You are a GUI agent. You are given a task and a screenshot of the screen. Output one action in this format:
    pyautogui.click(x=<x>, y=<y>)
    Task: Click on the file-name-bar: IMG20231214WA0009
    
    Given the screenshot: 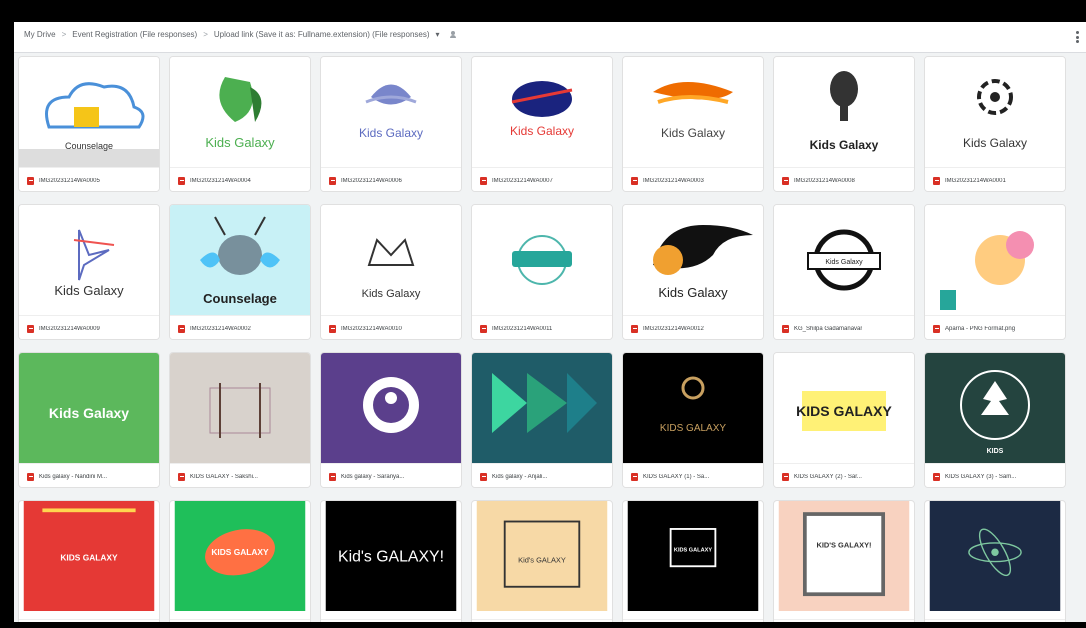 What is the action you would take?
    pyautogui.click(x=89, y=327)
    